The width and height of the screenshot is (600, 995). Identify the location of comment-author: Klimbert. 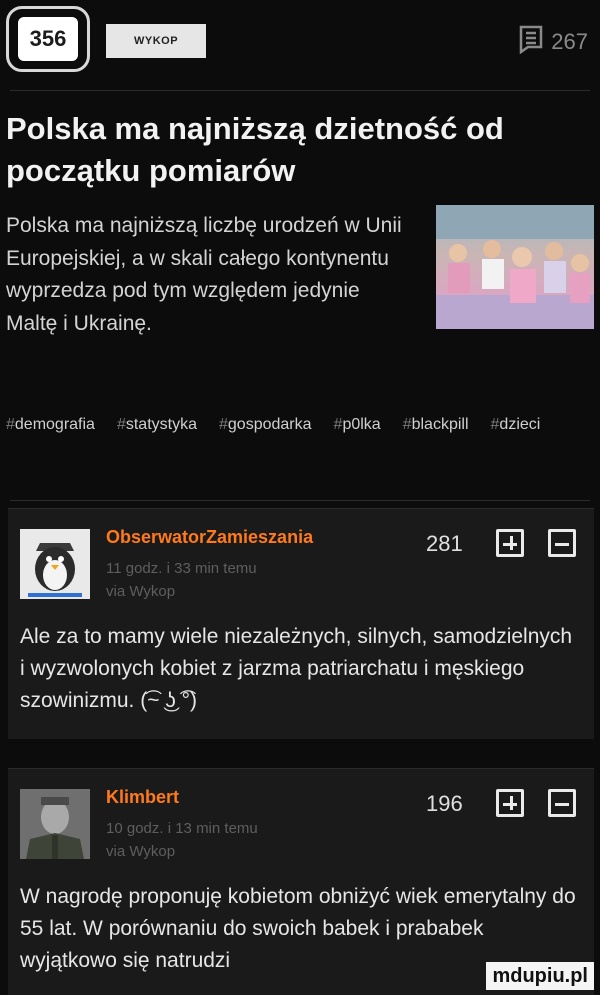
(142, 797).